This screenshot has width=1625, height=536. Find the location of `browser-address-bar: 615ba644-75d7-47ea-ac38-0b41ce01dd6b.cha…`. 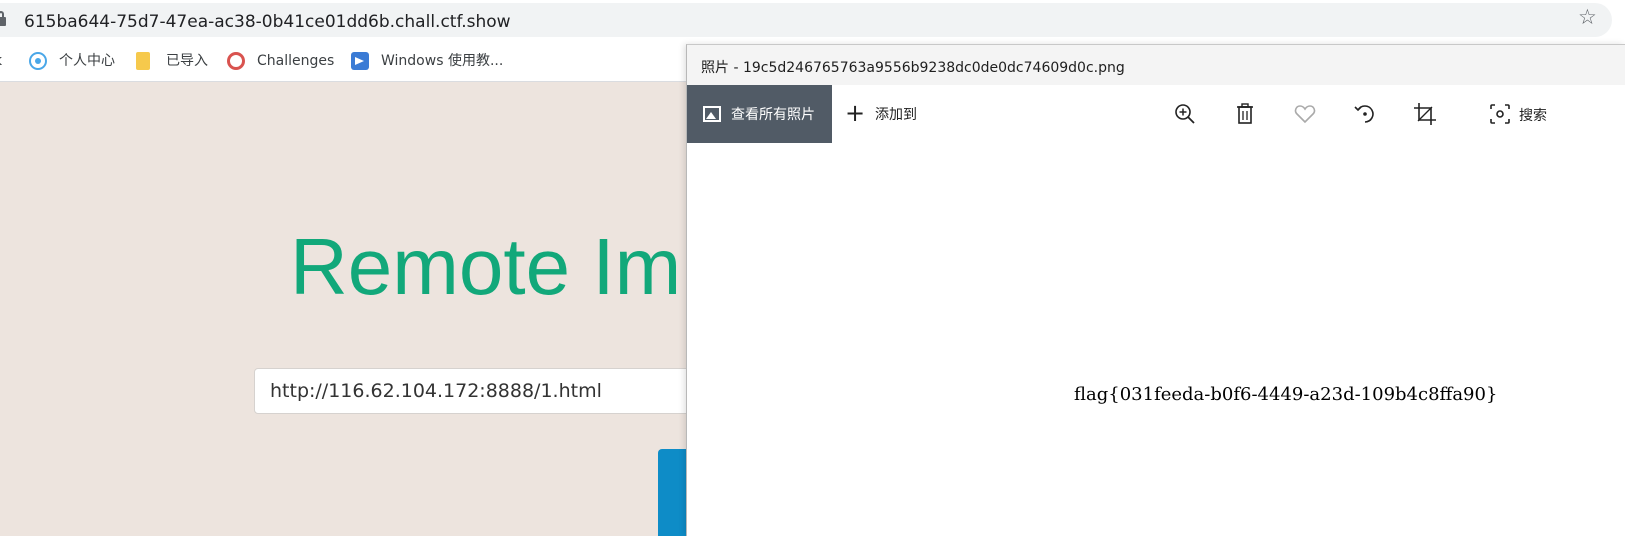

browser-address-bar: 615ba644-75d7-47ea-ac38-0b41ce01dd6b.cha… is located at coordinates (812, 20).